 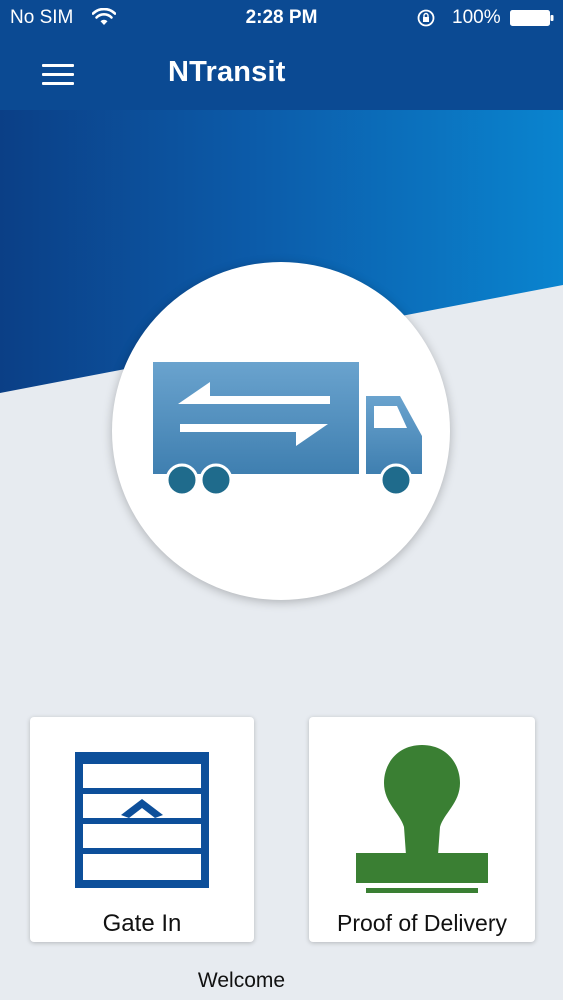 I want to click on gate-in-button: Gate In, so click(x=142, y=829).